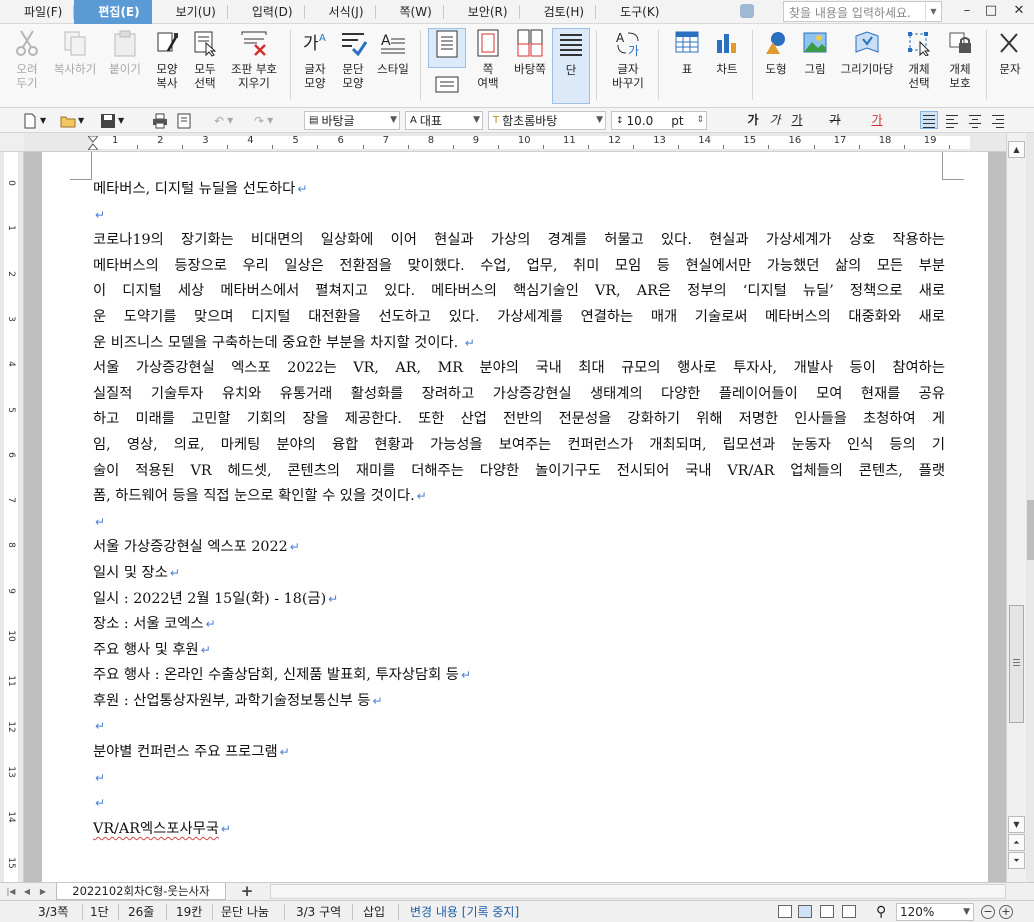  What do you see at coordinates (353, 66) in the screenshot?
I see `para-shape-button: 문단 모양` at bounding box center [353, 66].